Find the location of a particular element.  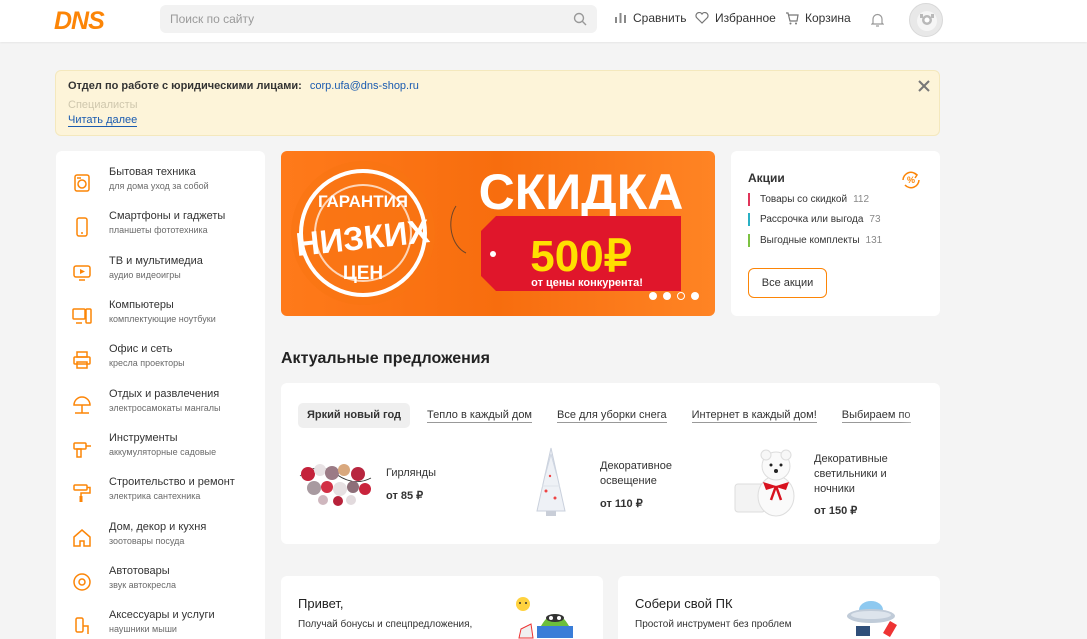

product-name: Гирлянды is located at coordinates (411, 473).